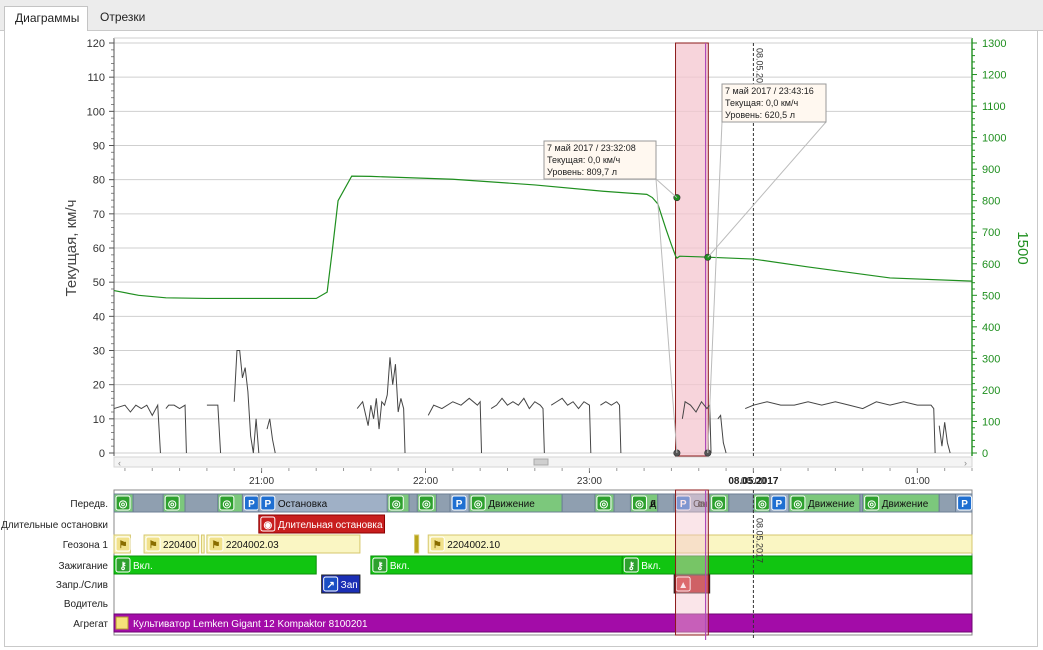 This screenshot has width=1043, height=650. Describe the element at coordinates (99, 283) in the screenshot. I see `left-tick-label: 50` at that location.